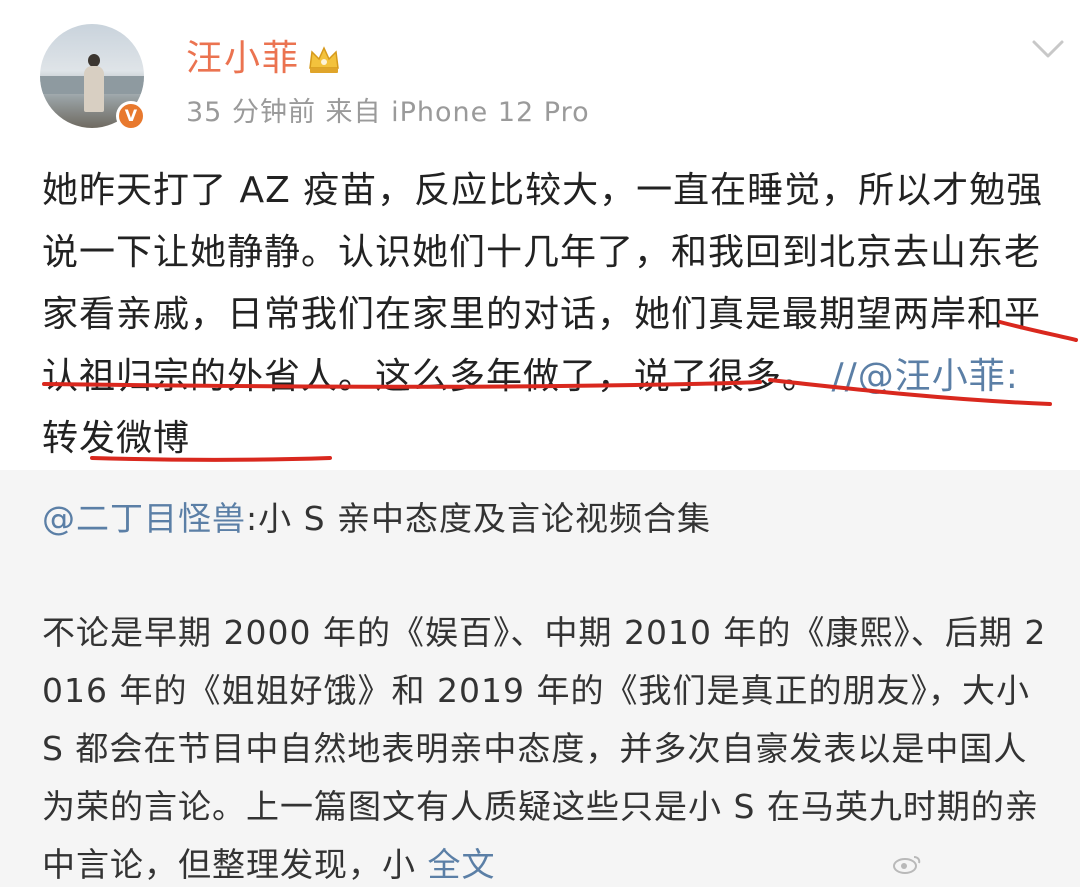  What do you see at coordinates (144, 518) in the screenshot?
I see `quoted-author-link: @二丁目怪兽` at bounding box center [144, 518].